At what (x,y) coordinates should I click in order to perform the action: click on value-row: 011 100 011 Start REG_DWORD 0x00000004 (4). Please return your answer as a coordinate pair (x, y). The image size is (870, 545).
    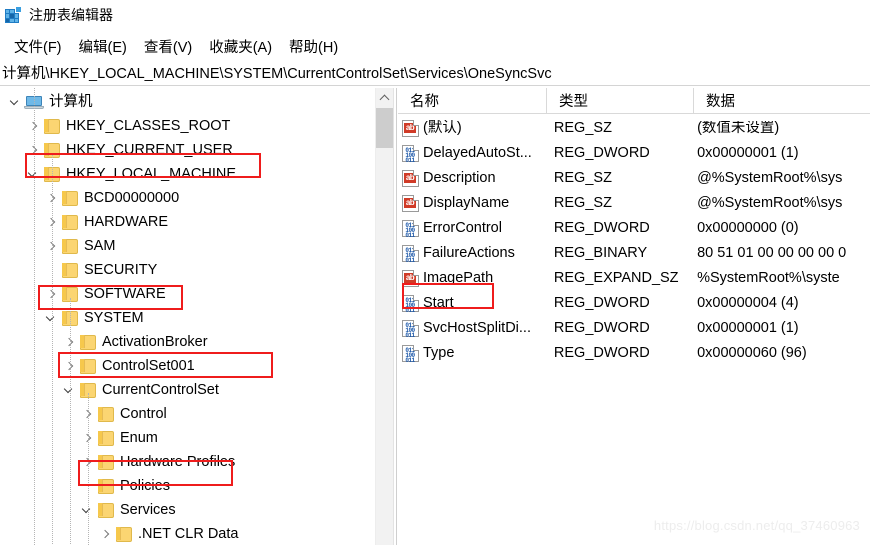
    Looking at the image, I should click on (634, 303).